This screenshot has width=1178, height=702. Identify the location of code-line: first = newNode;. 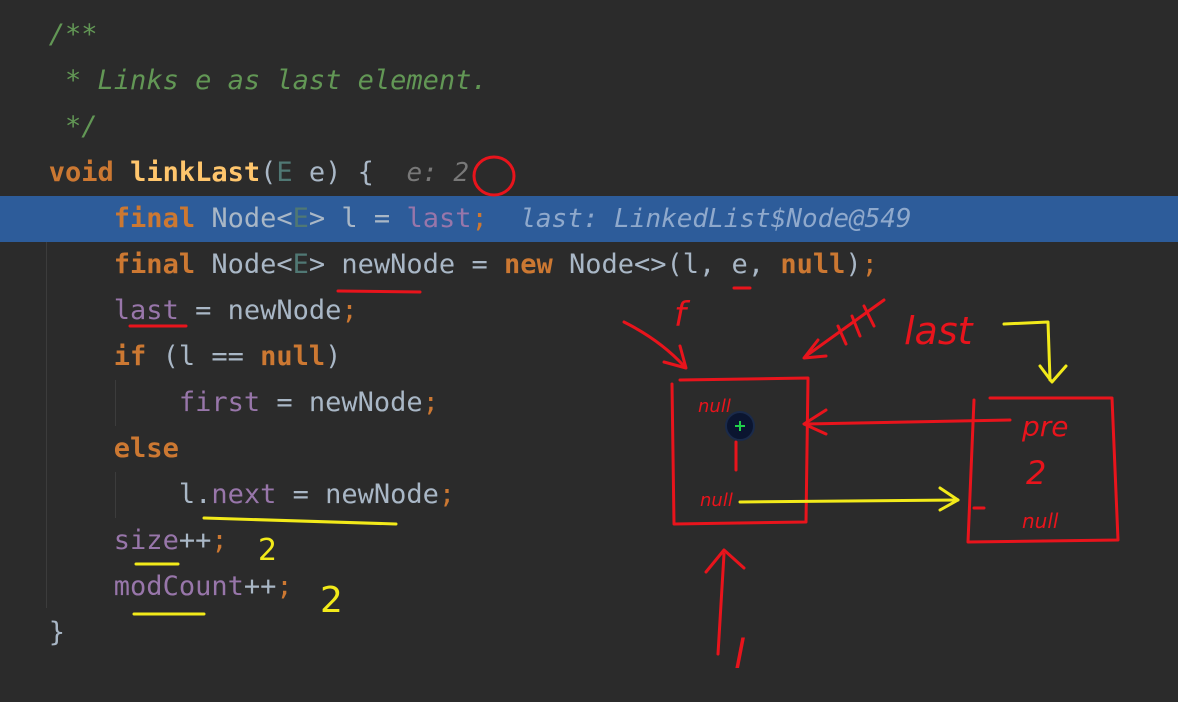
(589, 403).